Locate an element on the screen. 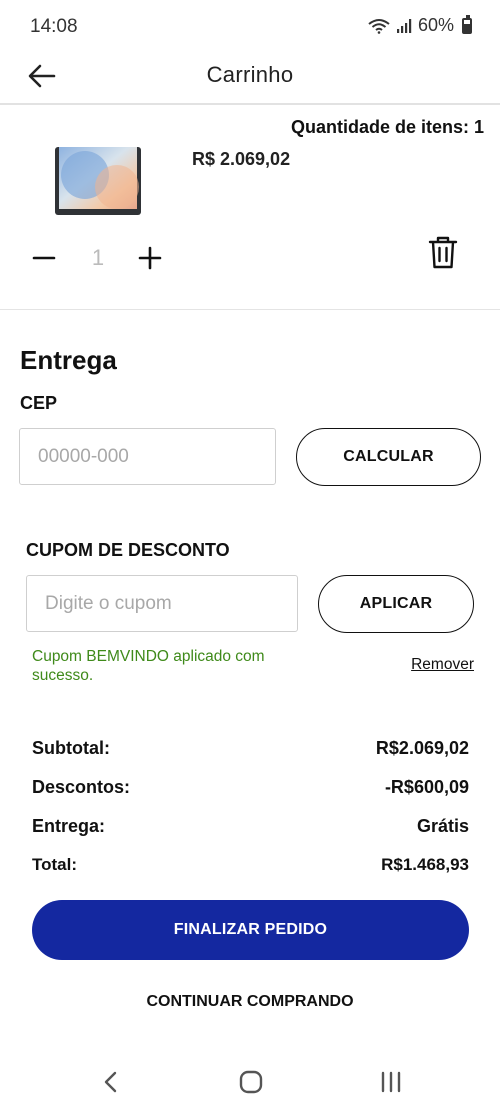 The width and height of the screenshot is (500, 1111). nav-home-icon is located at coordinates (251, 1082).